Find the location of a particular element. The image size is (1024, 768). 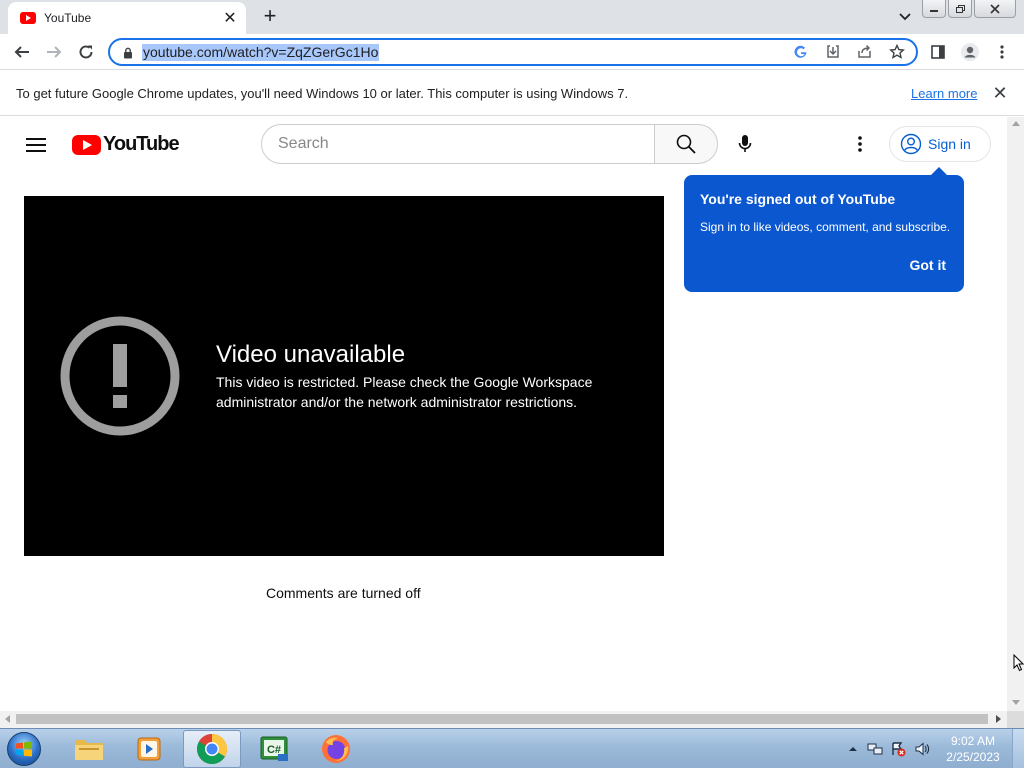

voice-search-button is located at coordinates (745, 144).